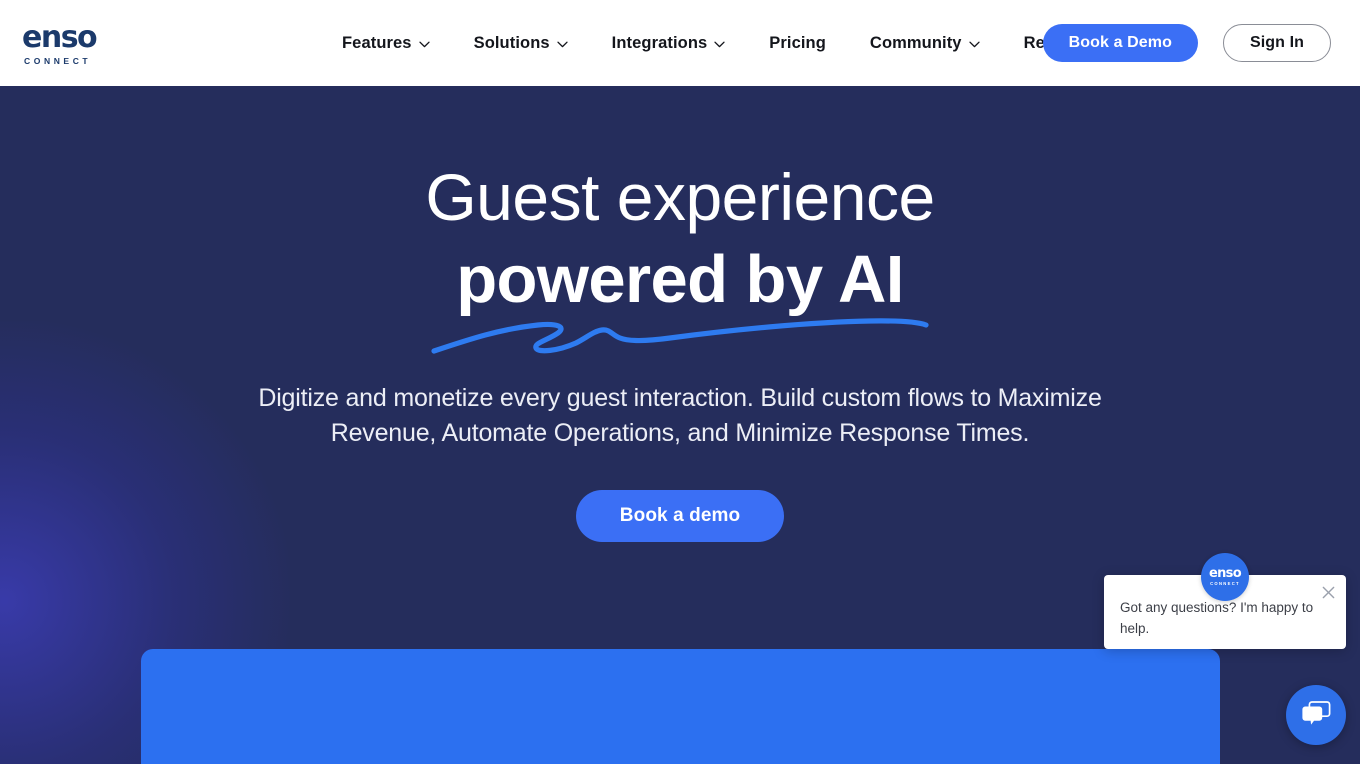  I want to click on nav-item-community: Community, so click(925, 43).